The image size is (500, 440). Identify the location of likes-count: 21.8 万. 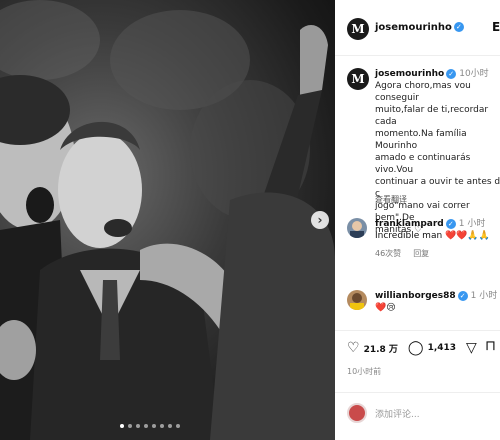
(380, 349).